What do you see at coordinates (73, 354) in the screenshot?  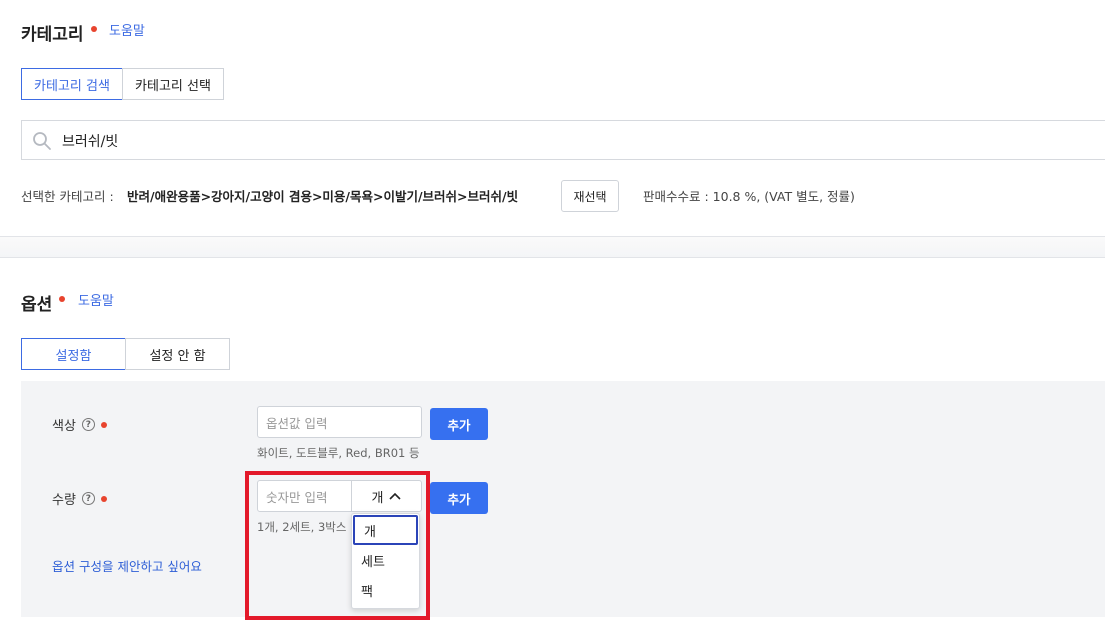 I see `tab-options-on: 설정함` at bounding box center [73, 354].